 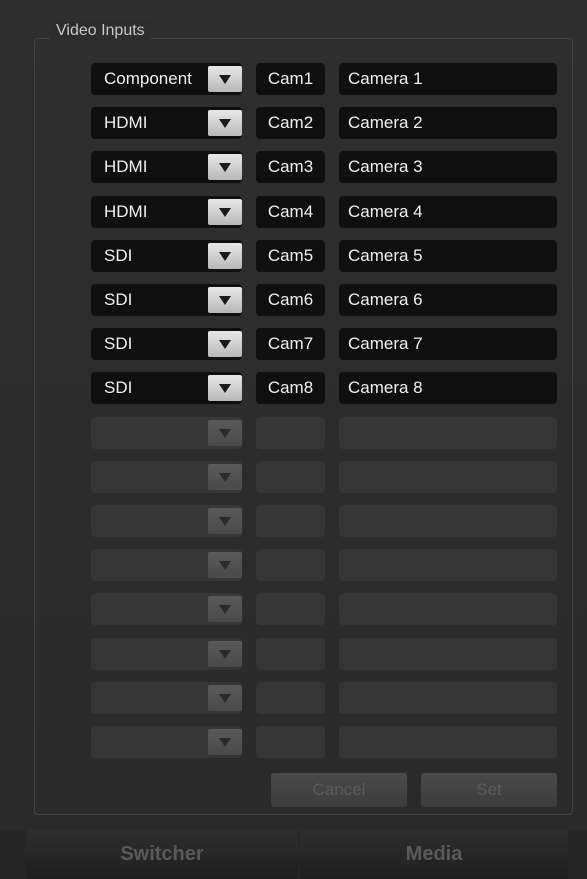 I want to click on short-name-field: Cam6, so click(x=290, y=300).